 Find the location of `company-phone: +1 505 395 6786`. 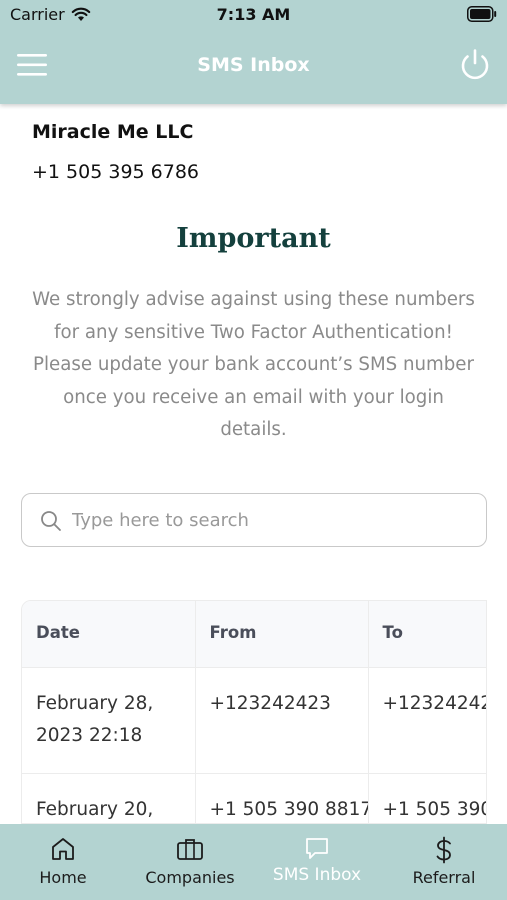

company-phone: +1 505 395 6786 is located at coordinates (116, 172).